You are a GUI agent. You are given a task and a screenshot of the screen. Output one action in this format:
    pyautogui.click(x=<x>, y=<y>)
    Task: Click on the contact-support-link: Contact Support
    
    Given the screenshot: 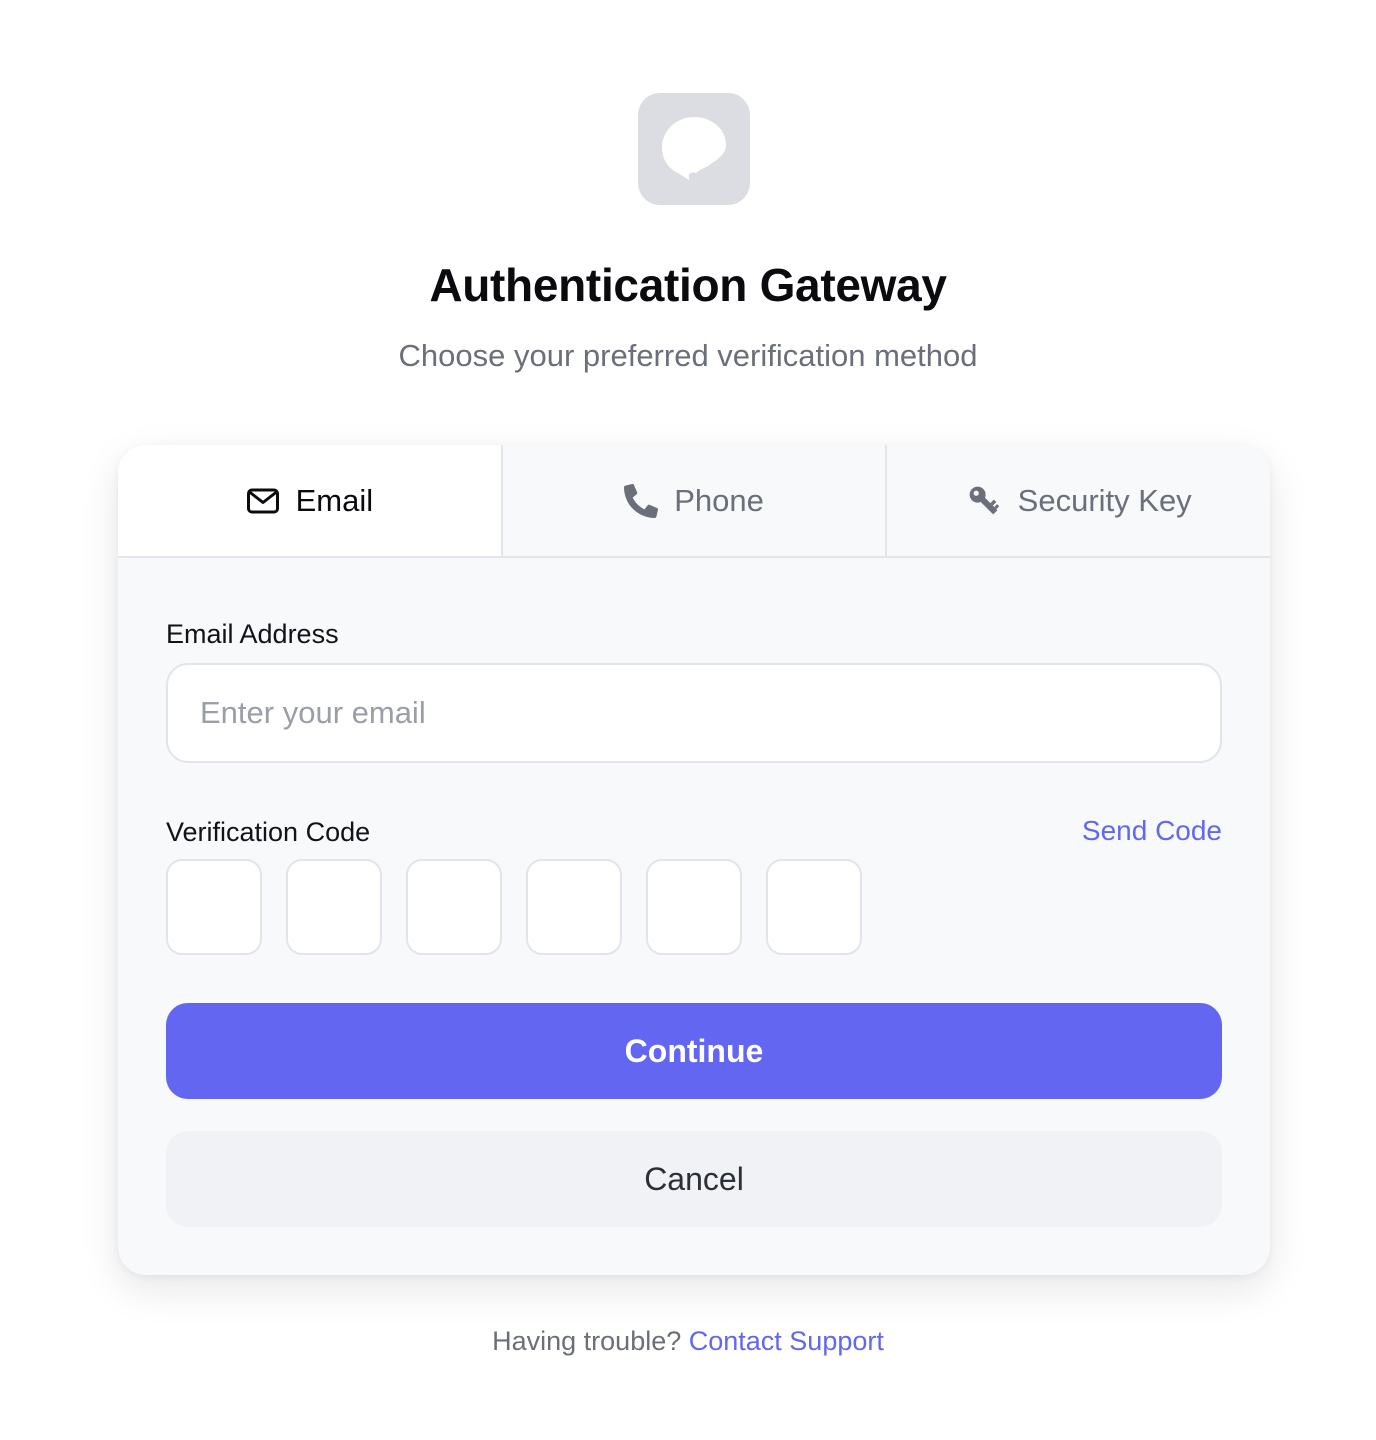 What is the action you would take?
    pyautogui.click(x=786, y=1341)
    